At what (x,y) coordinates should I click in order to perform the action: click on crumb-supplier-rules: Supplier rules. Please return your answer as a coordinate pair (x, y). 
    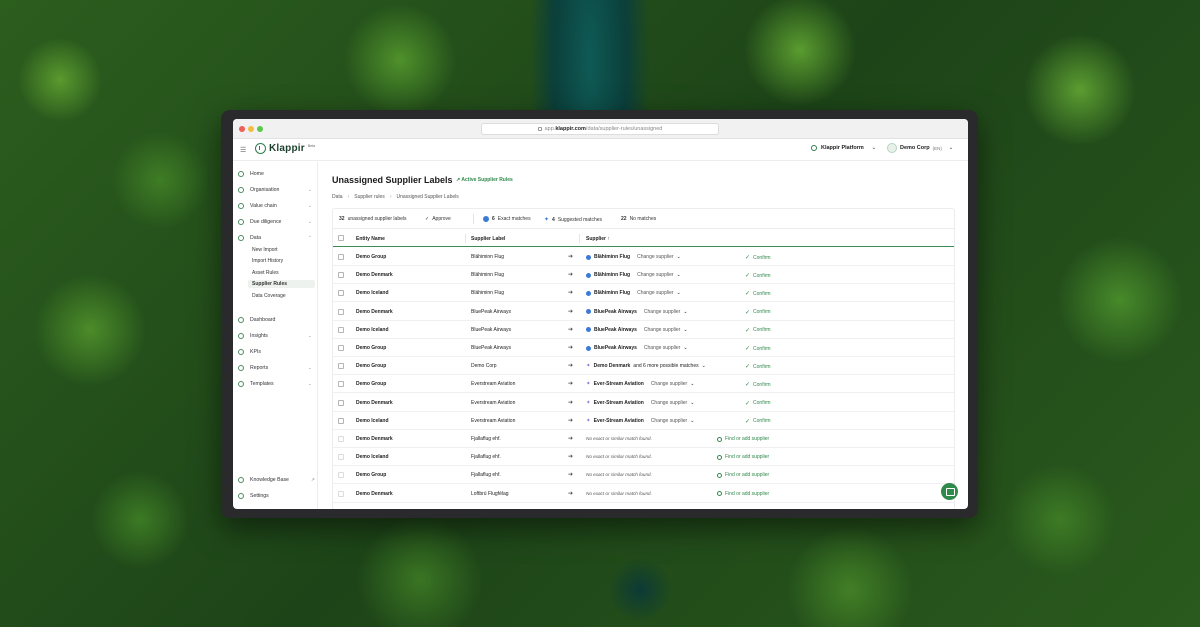
    Looking at the image, I should click on (369, 197).